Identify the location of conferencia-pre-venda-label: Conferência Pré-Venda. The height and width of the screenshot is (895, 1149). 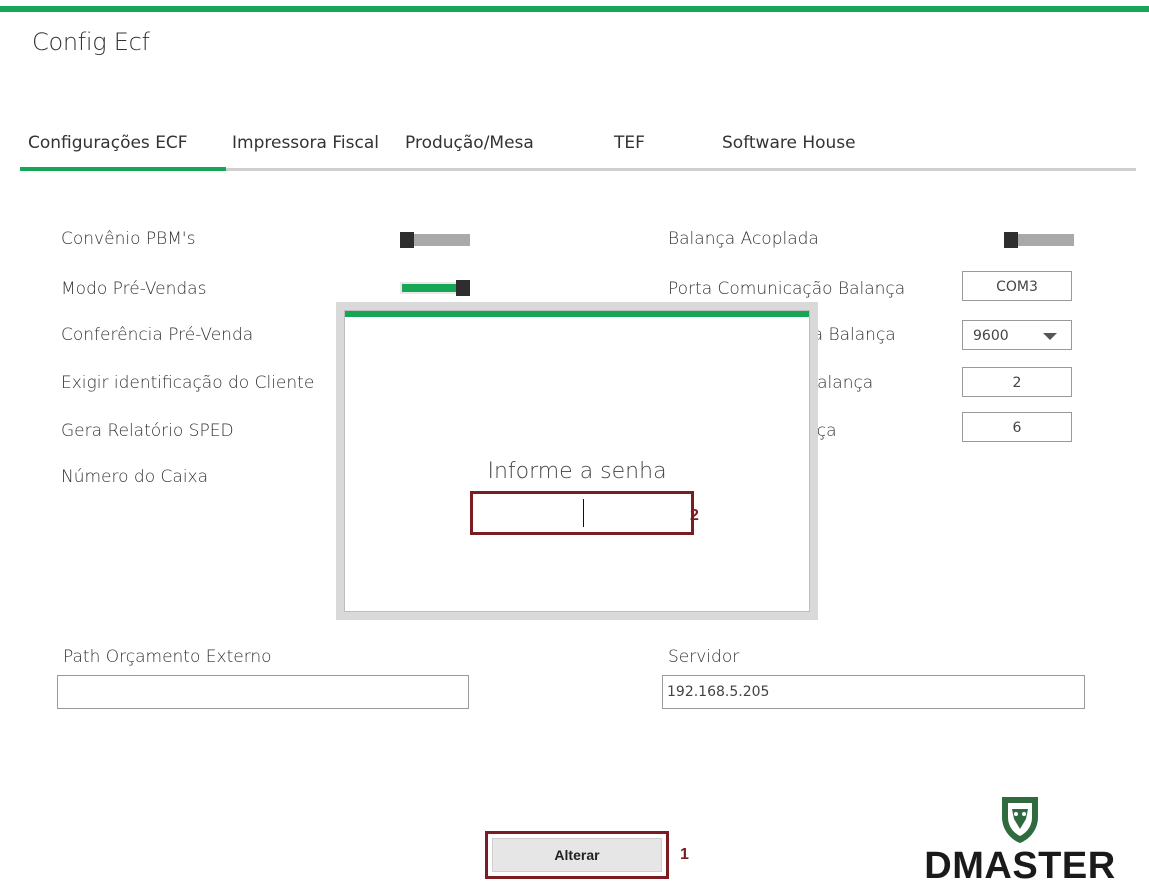
(157, 335).